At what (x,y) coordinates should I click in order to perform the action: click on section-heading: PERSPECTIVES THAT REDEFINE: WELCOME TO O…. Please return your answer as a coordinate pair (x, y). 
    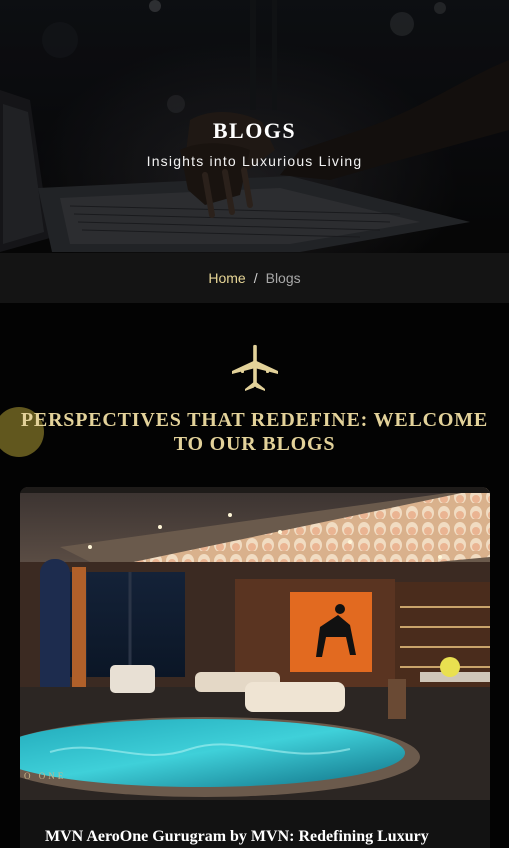
    Looking at the image, I should click on (254, 432).